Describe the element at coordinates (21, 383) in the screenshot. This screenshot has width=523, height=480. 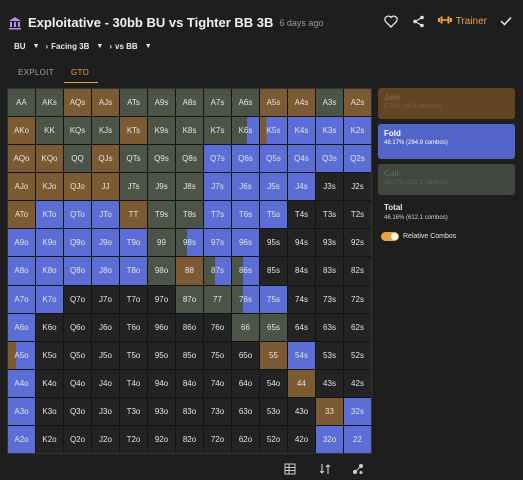
I see `hand-cell: A4o` at that location.